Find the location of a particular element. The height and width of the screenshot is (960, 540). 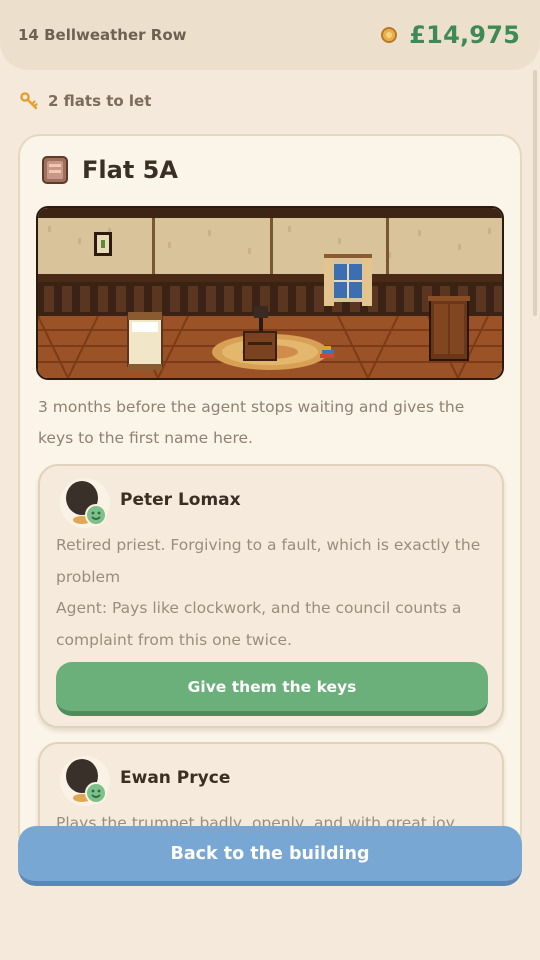

applicant-note-line: problem is located at coordinates (88, 576).